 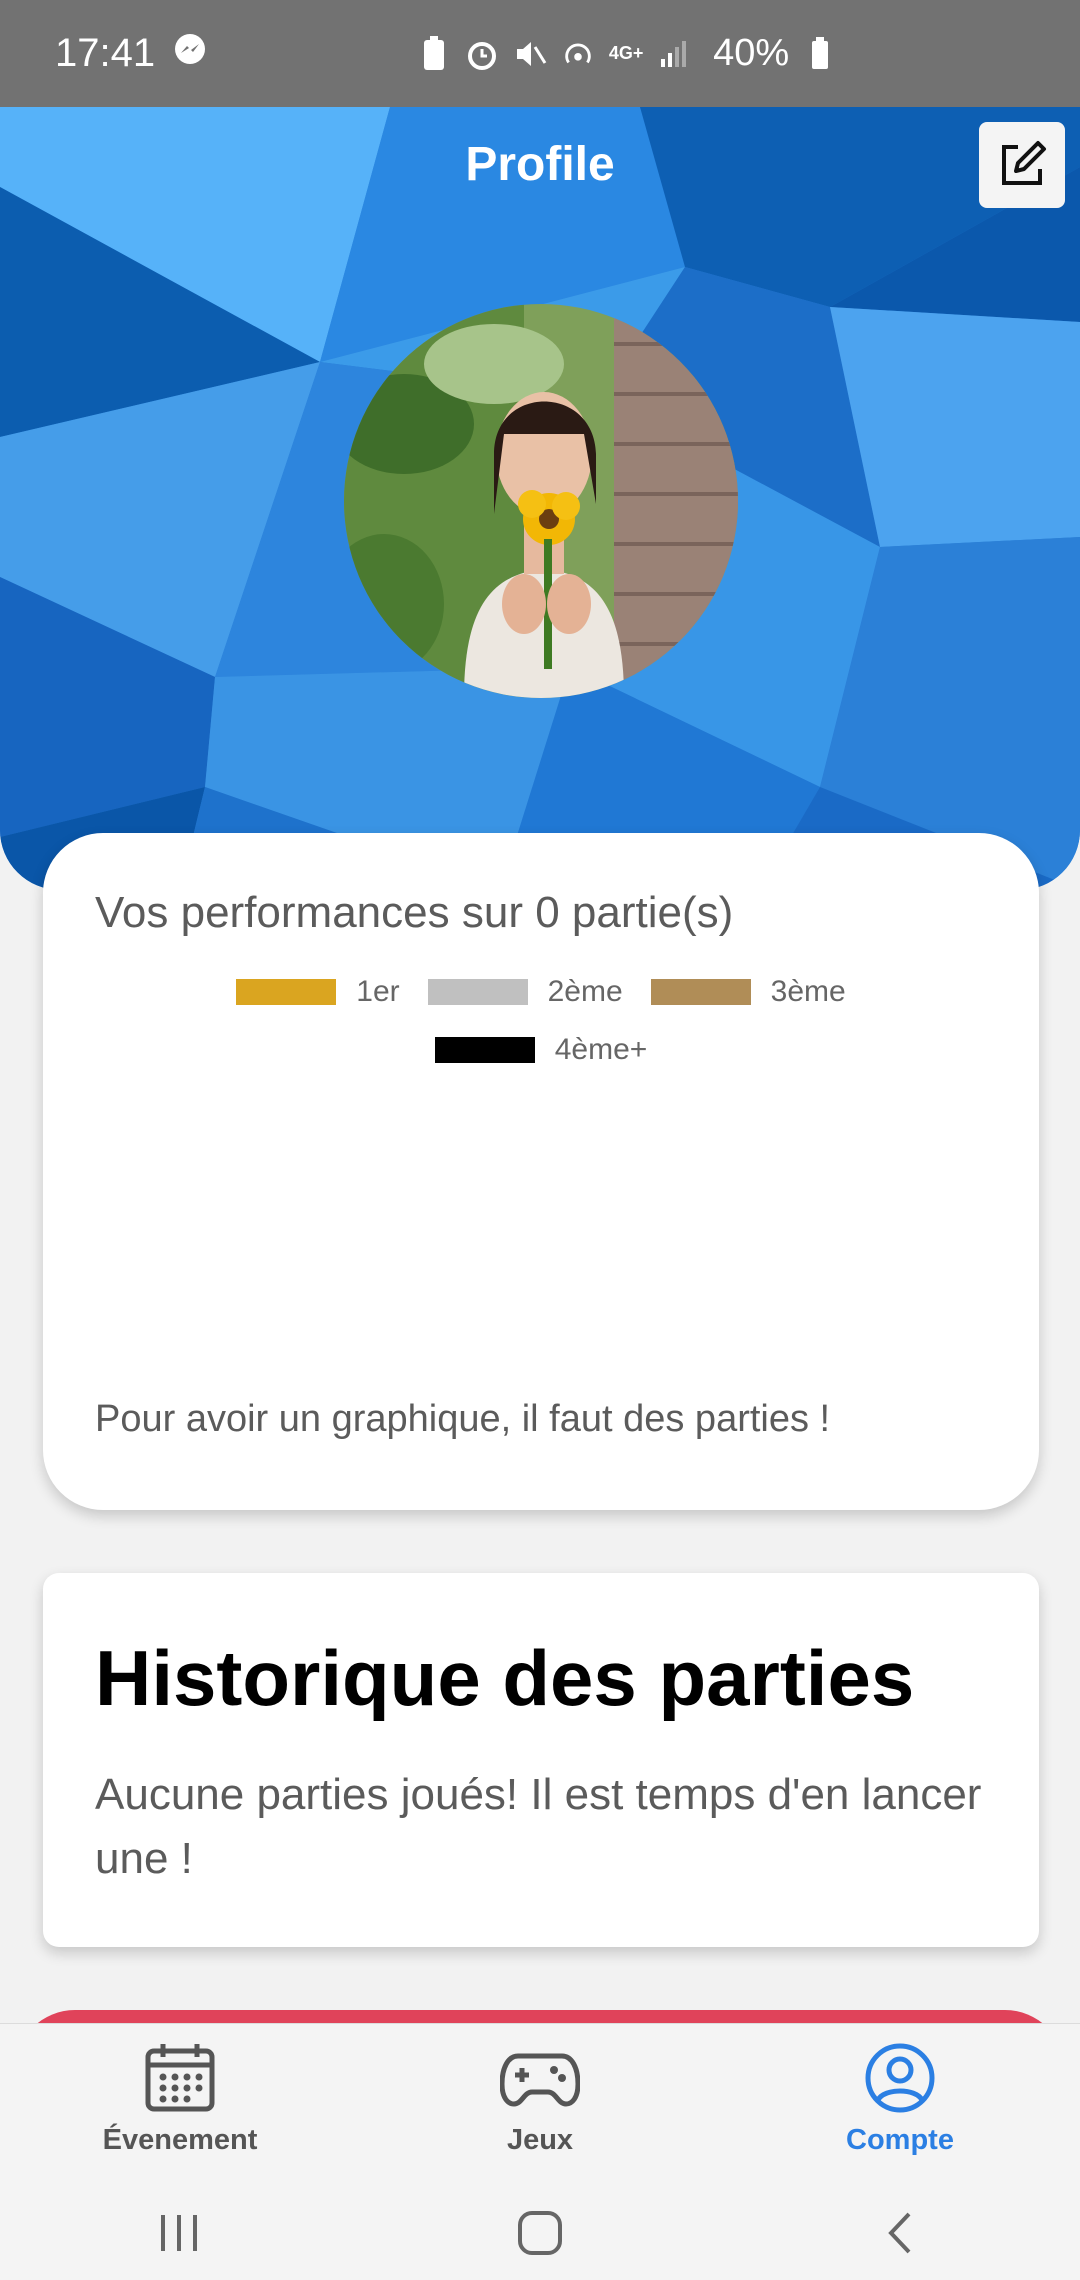 I want to click on status-time: 17:41, so click(x=105, y=53).